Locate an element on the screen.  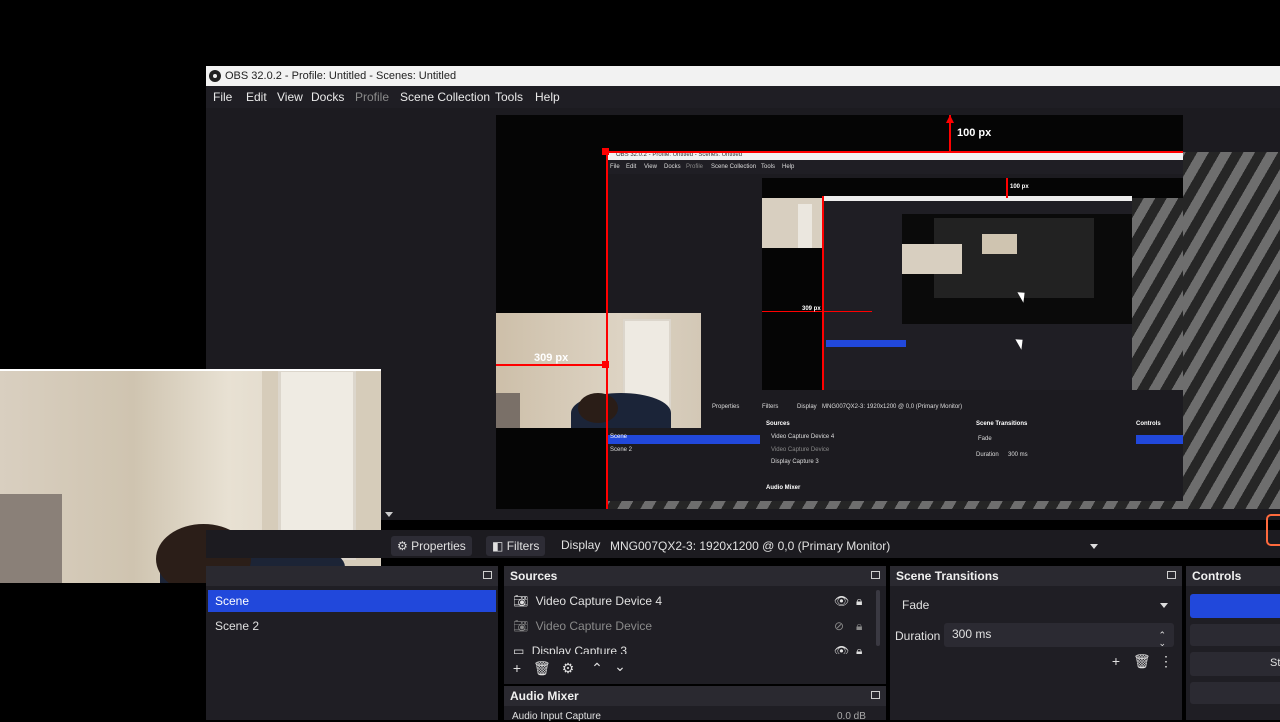
nested-scene-item: Scene 2 is located at coordinates (621, 450).